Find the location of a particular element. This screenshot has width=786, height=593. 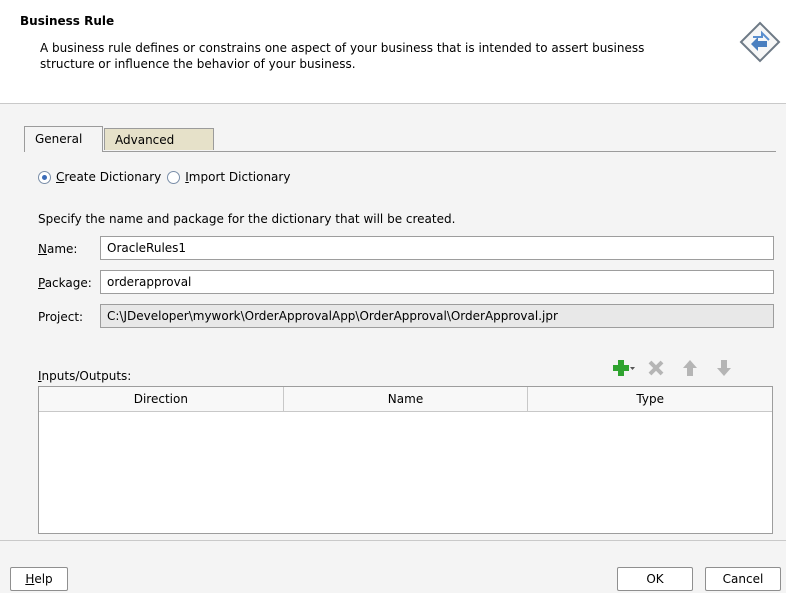

dictionary-mode-group: Create Dictionary Import Dictionary is located at coordinates (167, 177).